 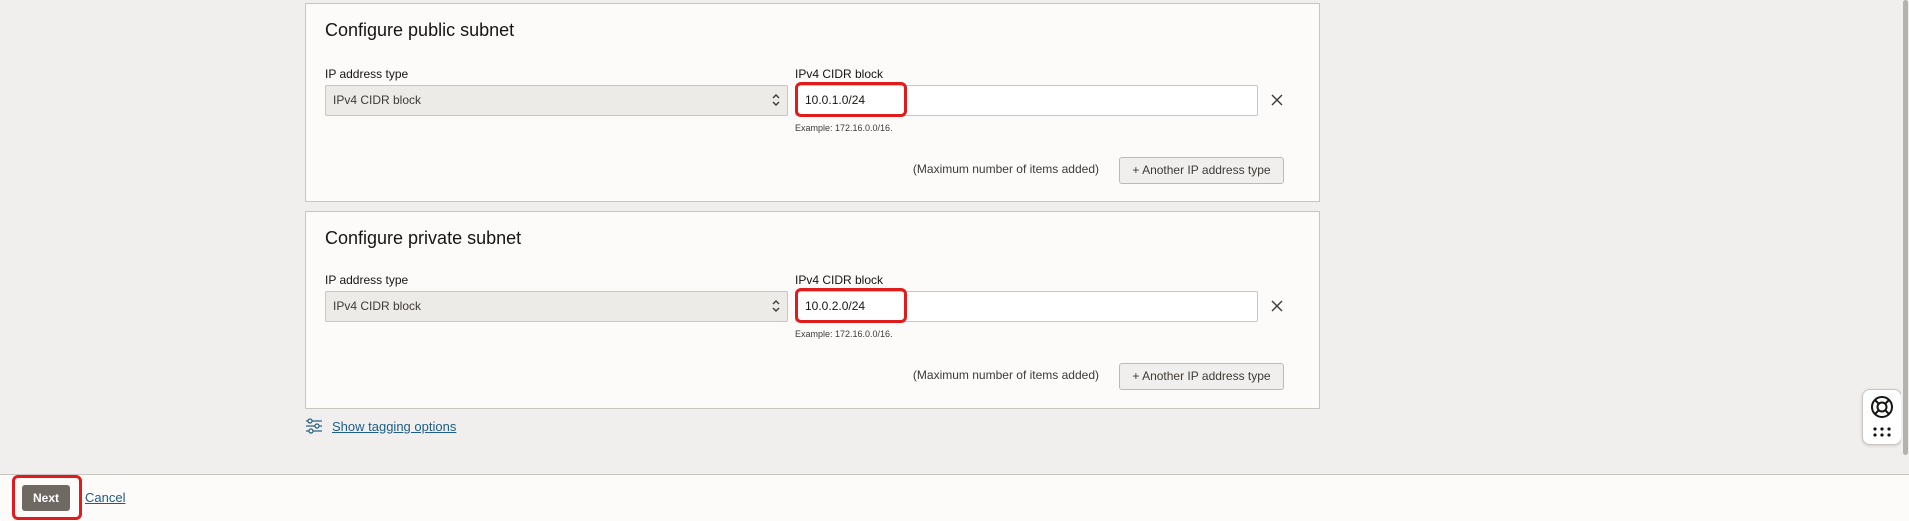 What do you see at coordinates (46, 498) in the screenshot?
I see `next-button: Next` at bounding box center [46, 498].